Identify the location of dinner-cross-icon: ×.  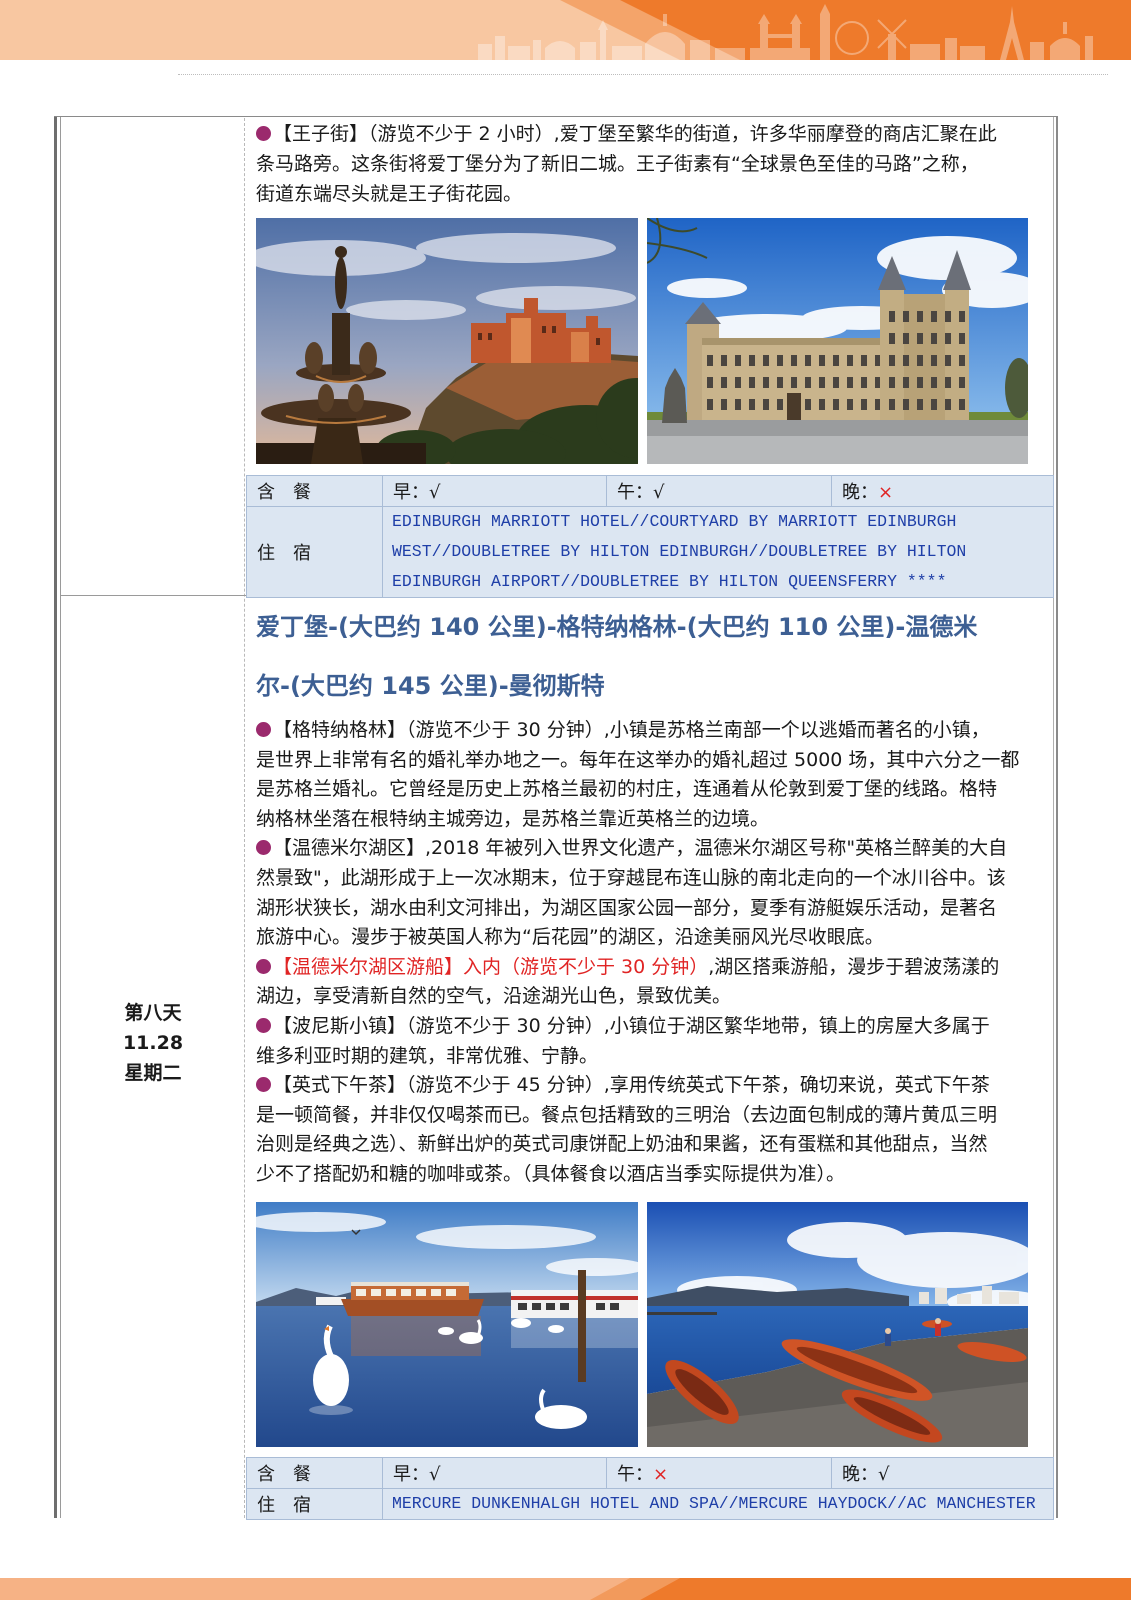
(886, 492).